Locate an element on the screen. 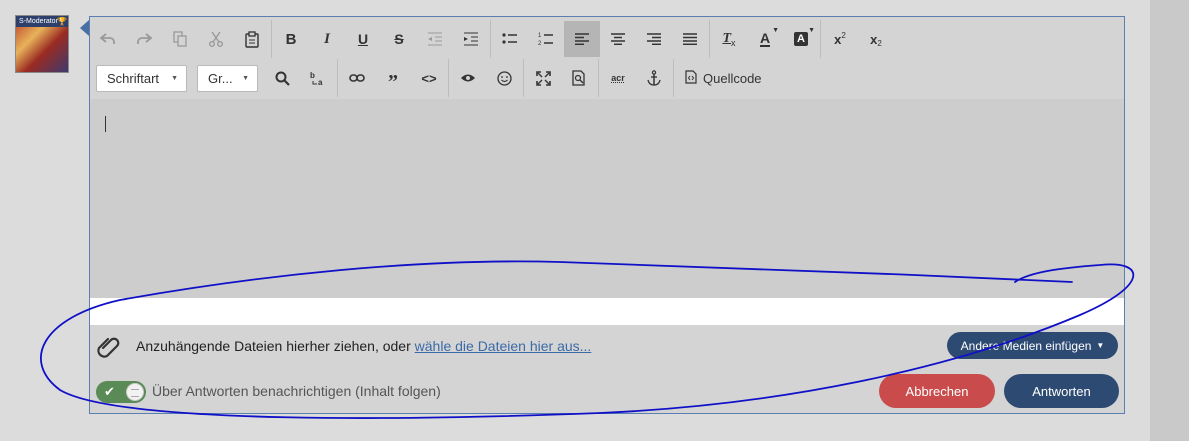  italic-icon: I is located at coordinates (327, 39).